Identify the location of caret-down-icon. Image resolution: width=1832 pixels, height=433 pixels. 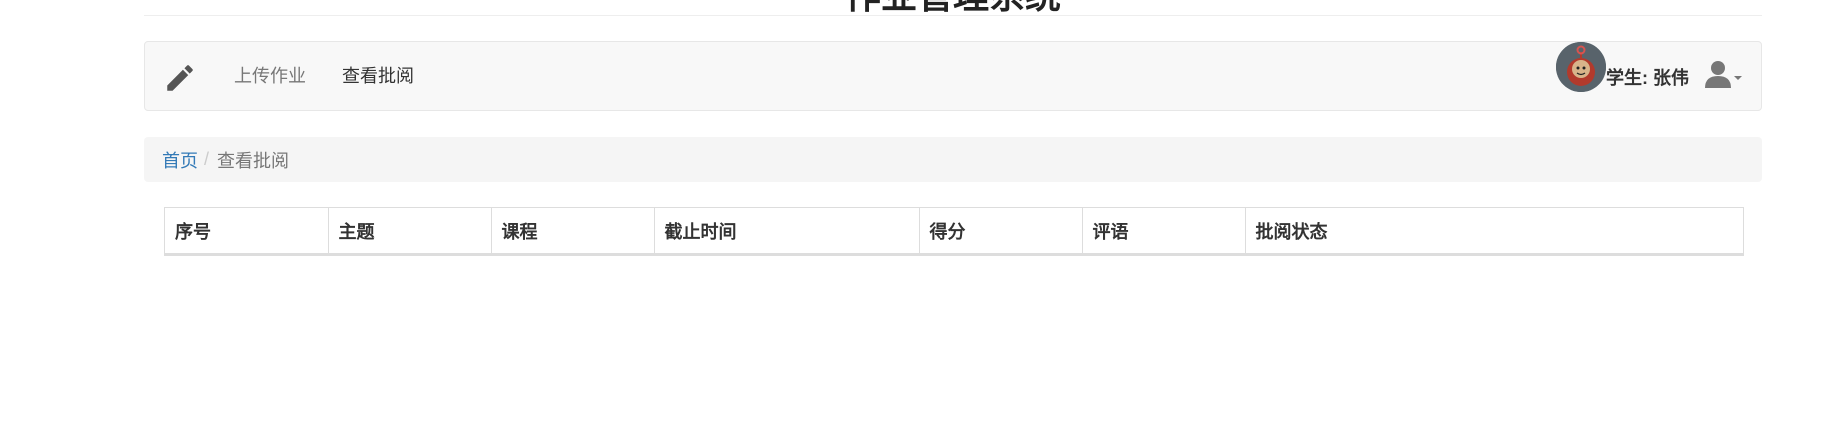
(1738, 78).